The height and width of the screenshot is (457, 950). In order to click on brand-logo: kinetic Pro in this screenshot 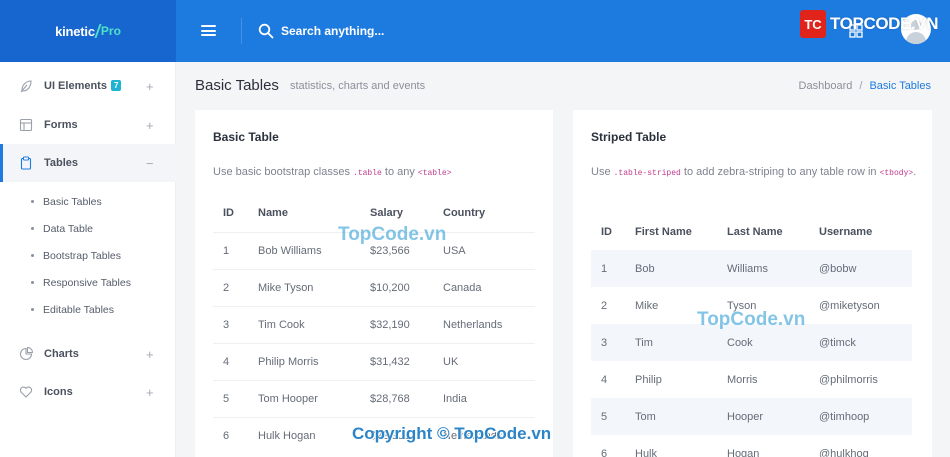, I will do `click(88, 31)`.